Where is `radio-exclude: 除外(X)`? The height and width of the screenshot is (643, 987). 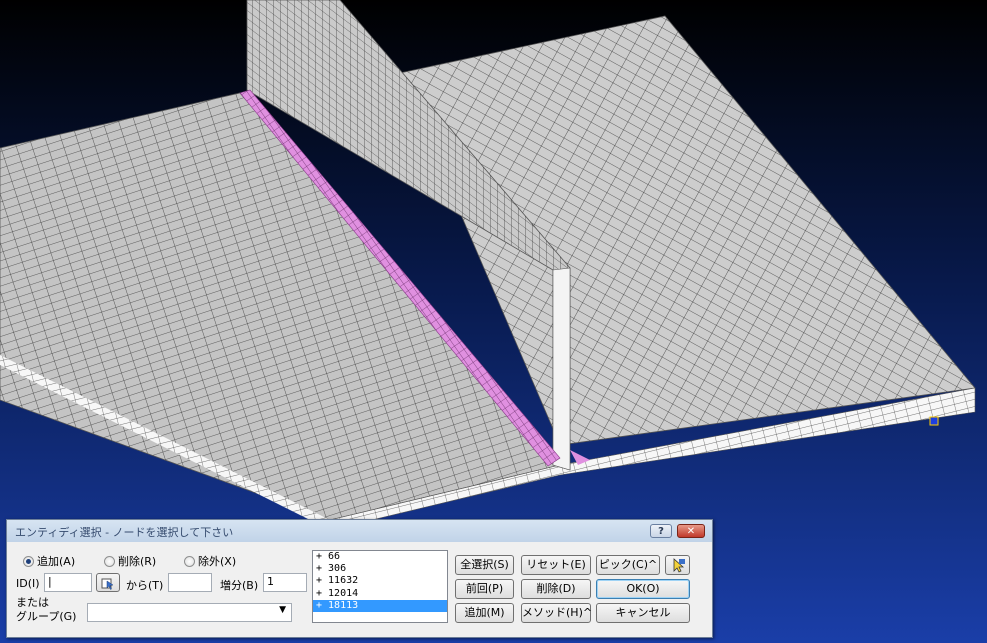 radio-exclude: 除外(X) is located at coordinates (210, 560).